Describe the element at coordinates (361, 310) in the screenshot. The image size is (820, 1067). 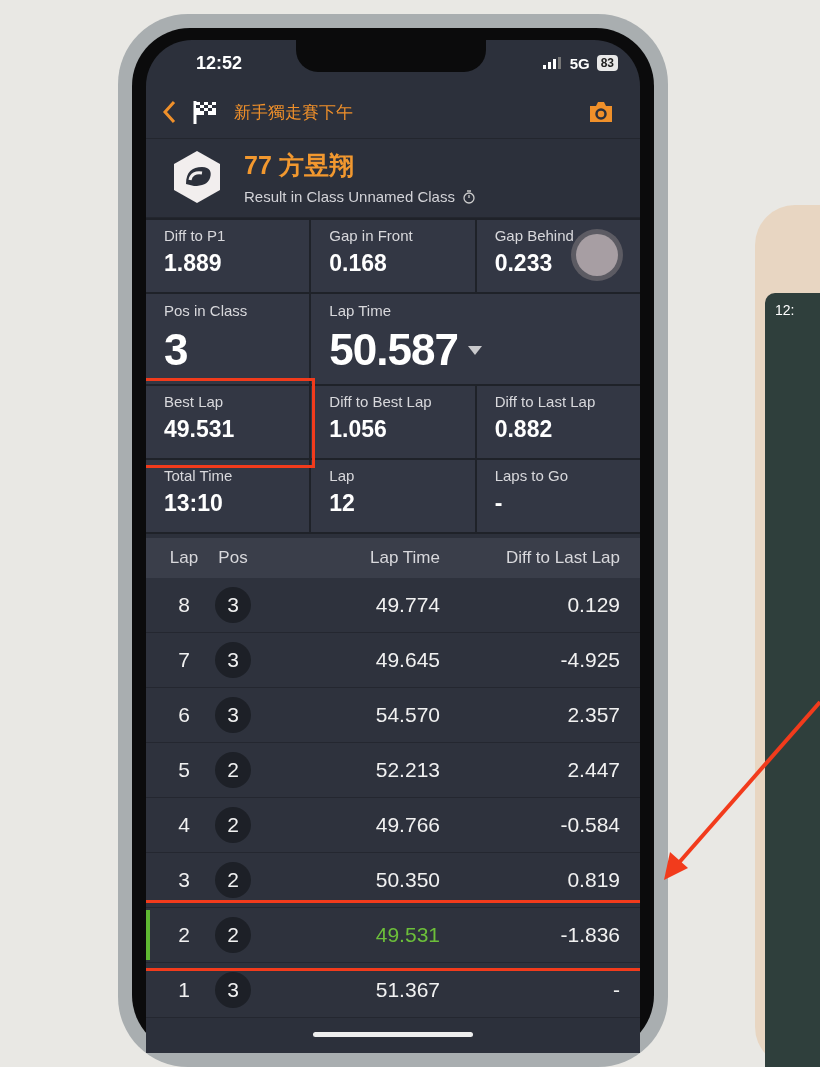
I see `stat-label: Lap Time` at that location.